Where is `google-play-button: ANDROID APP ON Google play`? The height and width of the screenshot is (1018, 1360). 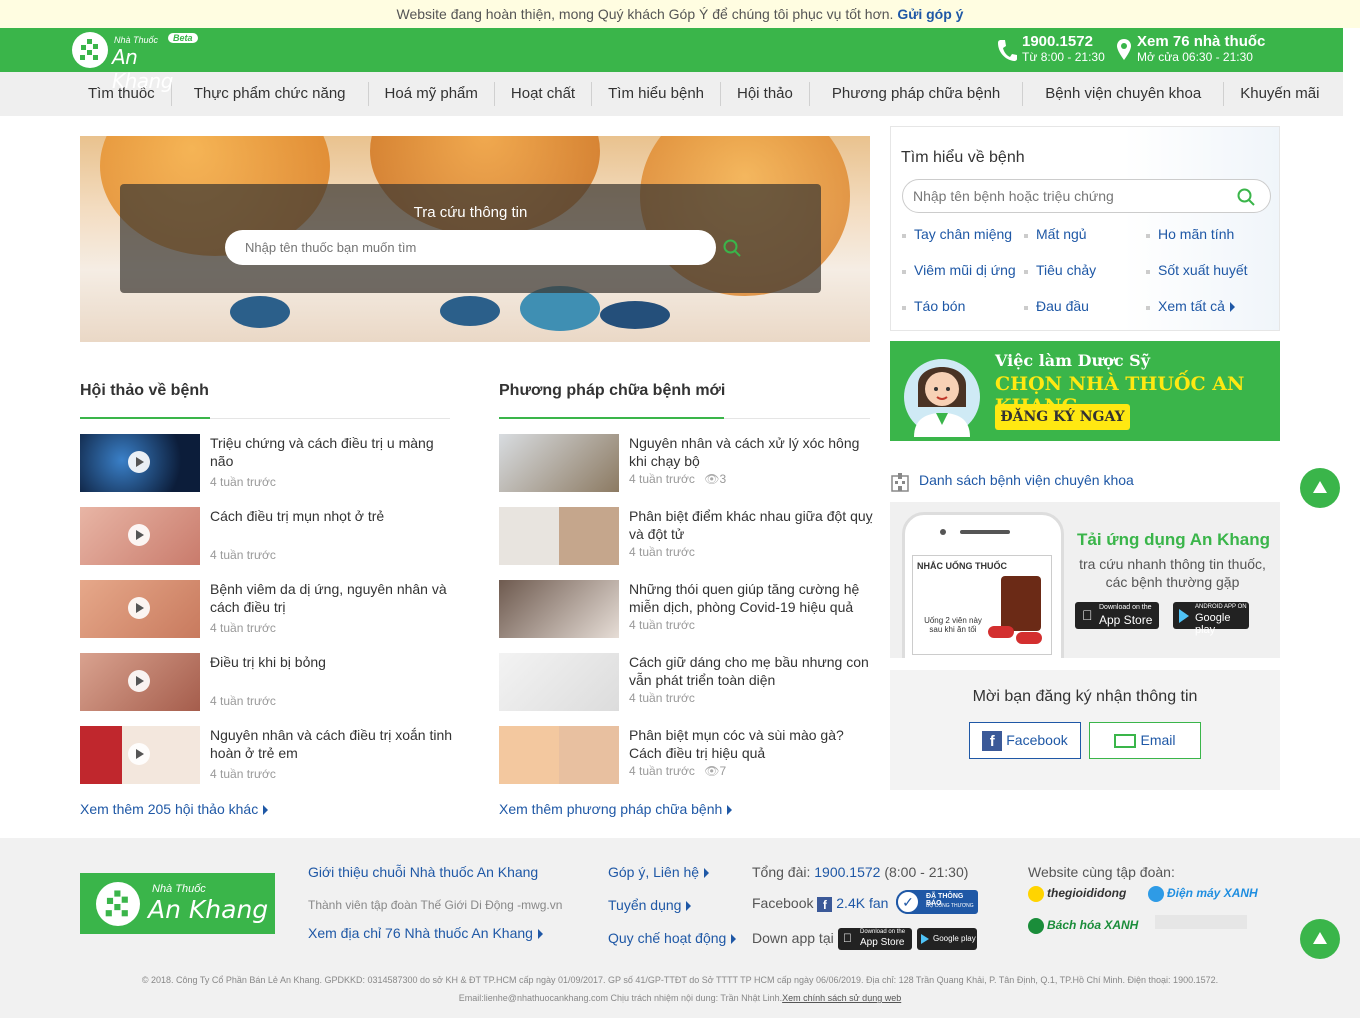 google-play-button: ANDROID APP ON Google play is located at coordinates (1211, 619).